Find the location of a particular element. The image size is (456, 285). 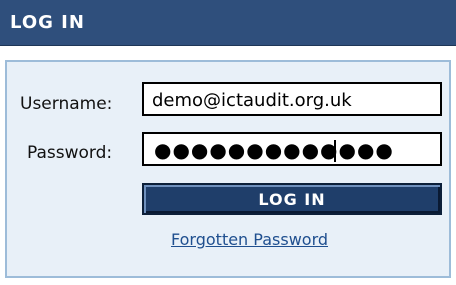

header-title: LOG IN is located at coordinates (47, 22).